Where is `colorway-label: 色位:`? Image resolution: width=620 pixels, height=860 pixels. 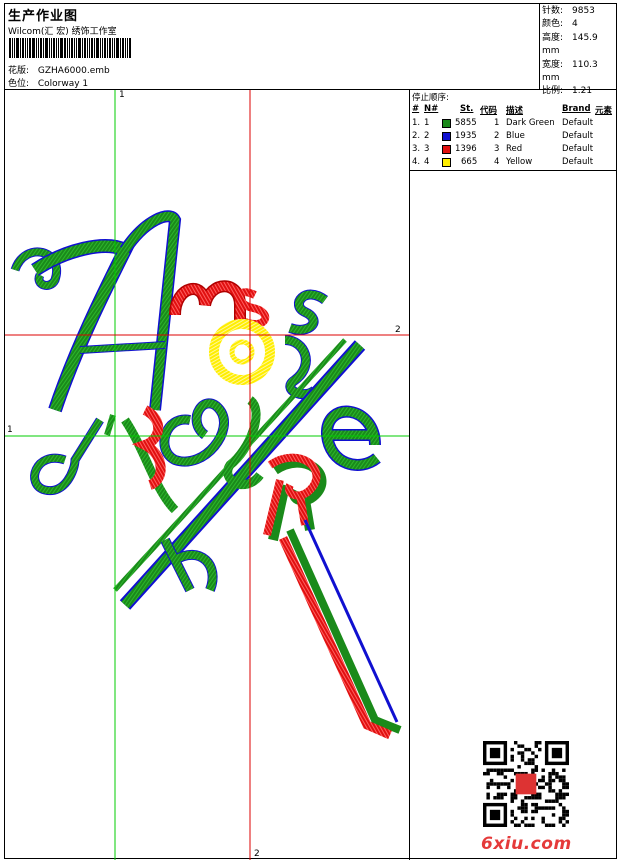
colorway-label: 色位: is located at coordinates (19, 84).